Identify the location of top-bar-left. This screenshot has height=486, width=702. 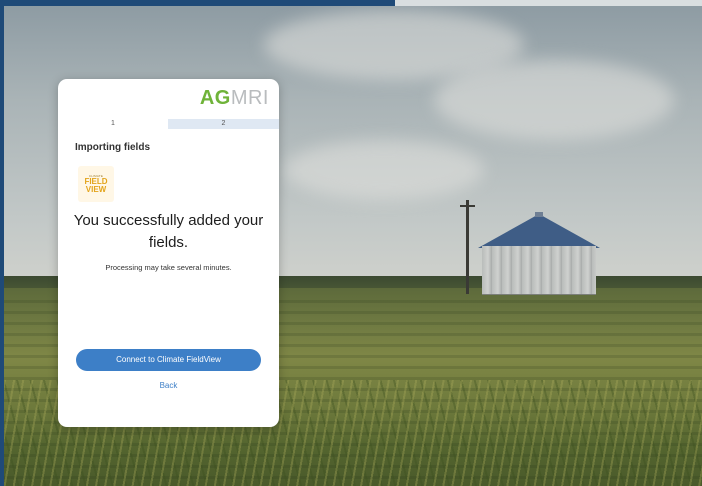
(197, 3).